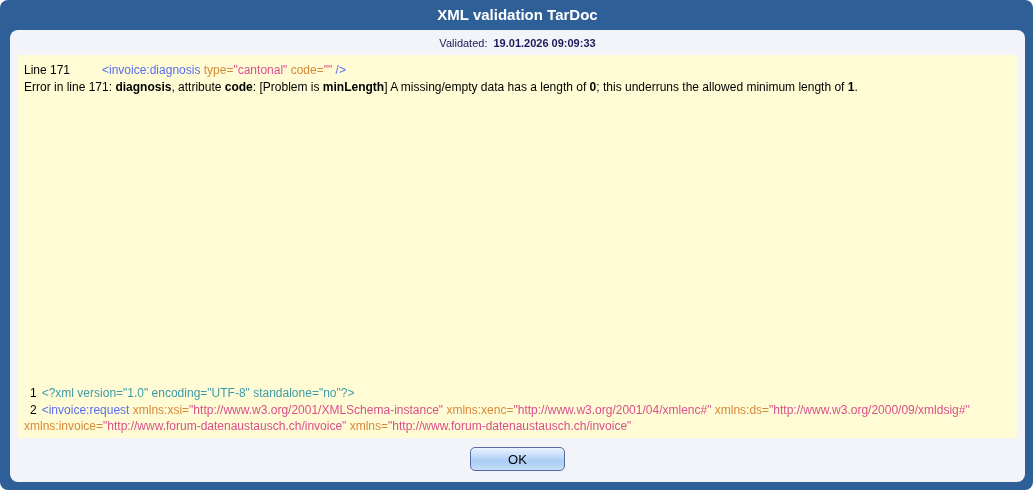 The image size is (1033, 490). What do you see at coordinates (192, 393) in the screenshot?
I see `source-code-line: 1 <?xml version="1.0" encoding="UTF-8" standalone="no"?>` at bounding box center [192, 393].